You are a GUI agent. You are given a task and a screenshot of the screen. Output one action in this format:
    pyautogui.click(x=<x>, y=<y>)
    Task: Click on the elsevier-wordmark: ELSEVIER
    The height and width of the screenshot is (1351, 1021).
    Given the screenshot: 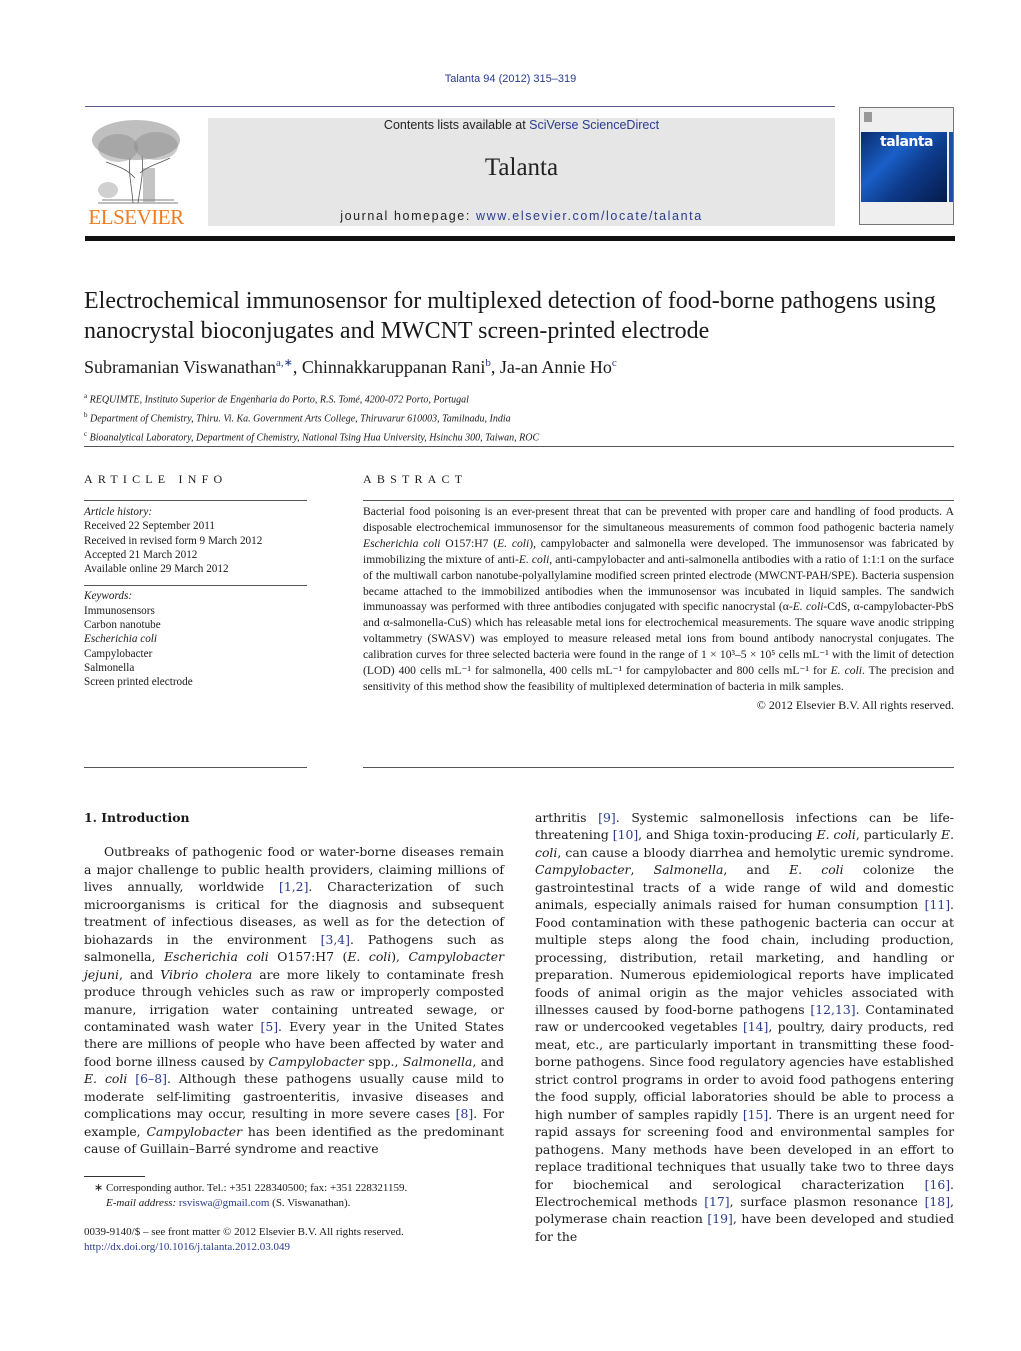 What is the action you would take?
    pyautogui.click(x=136, y=217)
    